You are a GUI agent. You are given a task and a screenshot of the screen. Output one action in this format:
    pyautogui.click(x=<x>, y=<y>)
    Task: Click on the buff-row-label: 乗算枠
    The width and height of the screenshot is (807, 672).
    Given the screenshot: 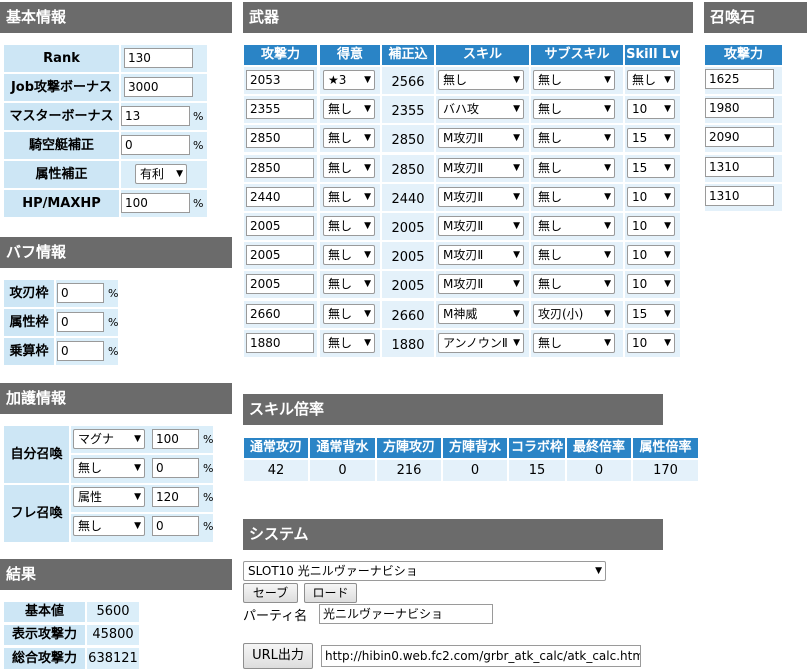 What is the action you would take?
    pyautogui.click(x=29, y=351)
    